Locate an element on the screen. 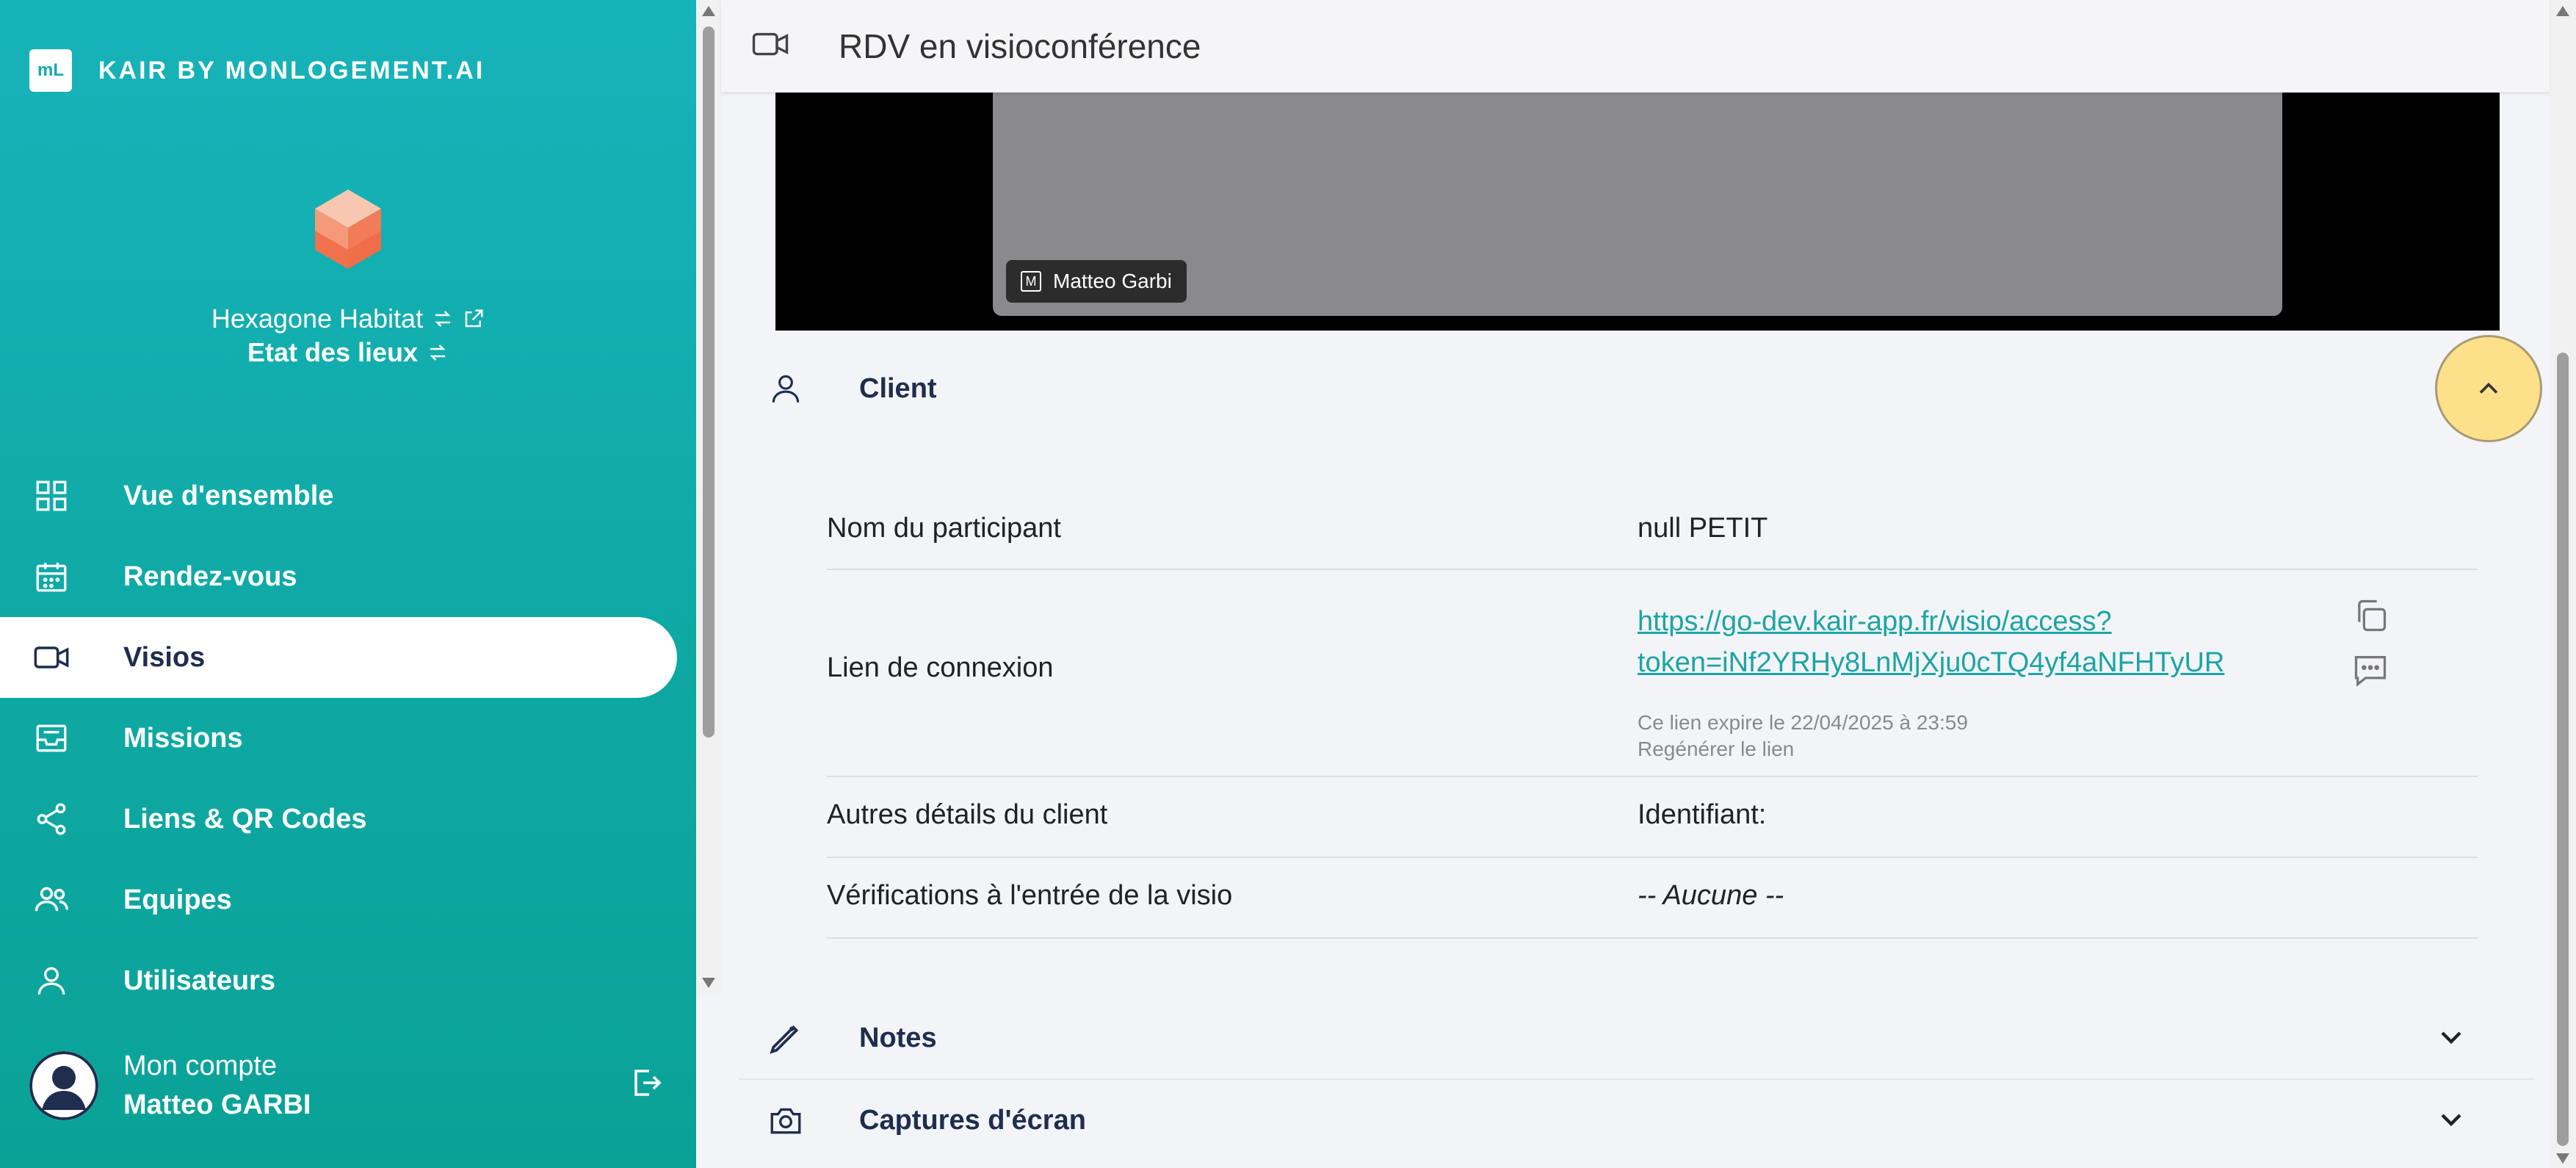 This screenshot has height=1168, width=2576. page-header: RDV en visioconférence is located at coordinates (1635, 46).